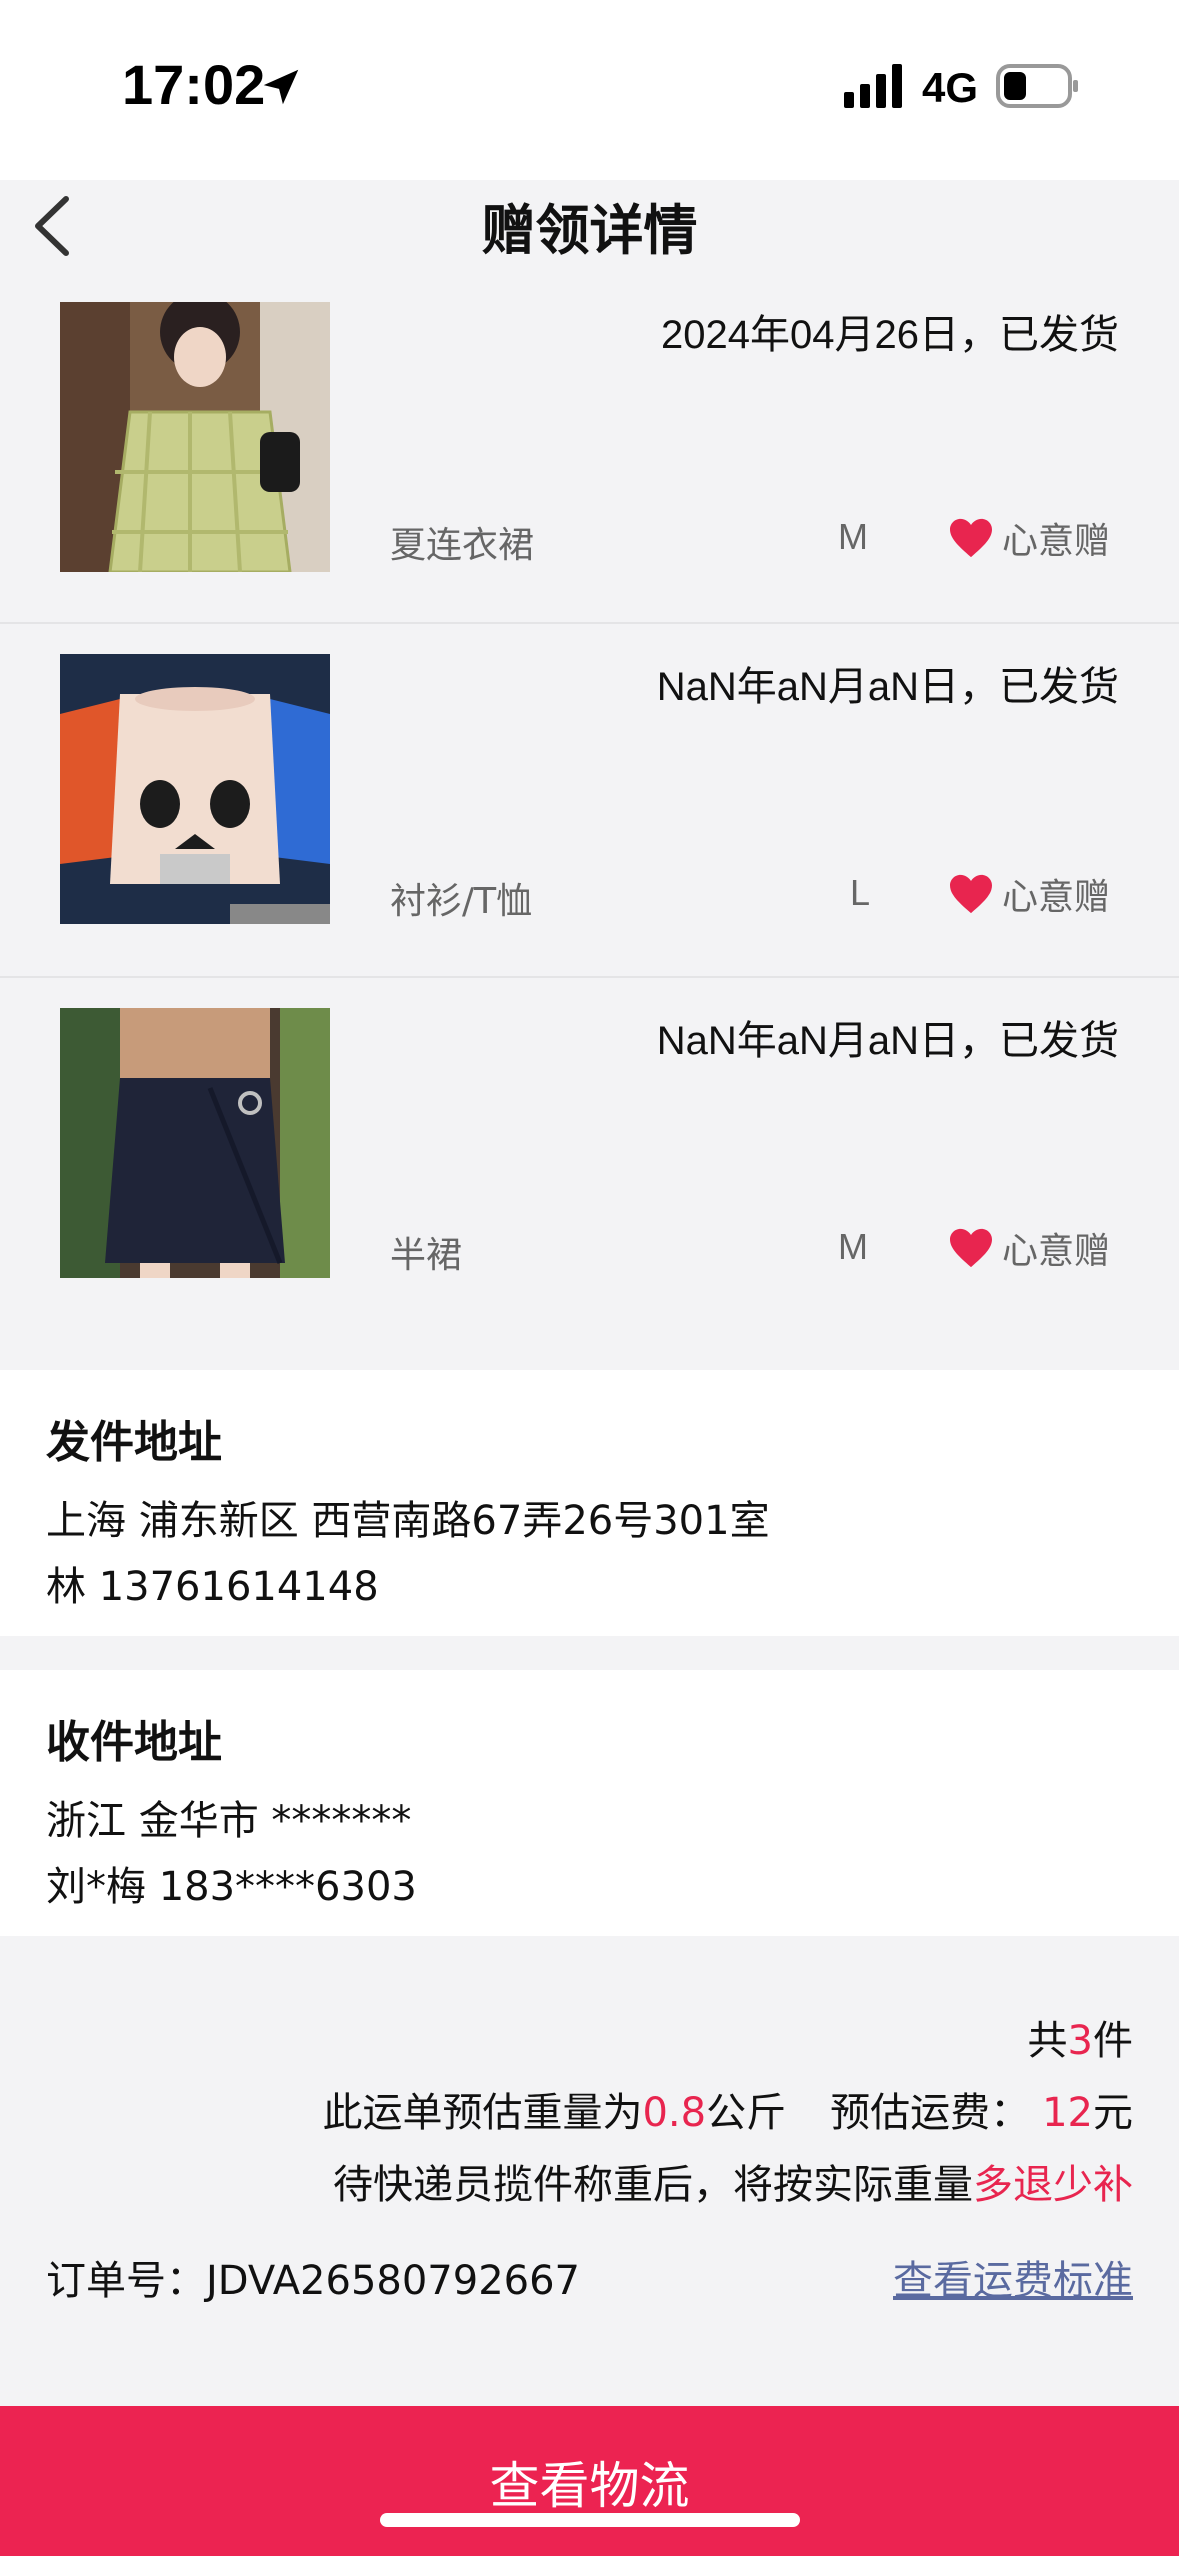 The width and height of the screenshot is (1179, 2556). What do you see at coordinates (281, 87) in the screenshot?
I see `location-arrow-icon` at bounding box center [281, 87].